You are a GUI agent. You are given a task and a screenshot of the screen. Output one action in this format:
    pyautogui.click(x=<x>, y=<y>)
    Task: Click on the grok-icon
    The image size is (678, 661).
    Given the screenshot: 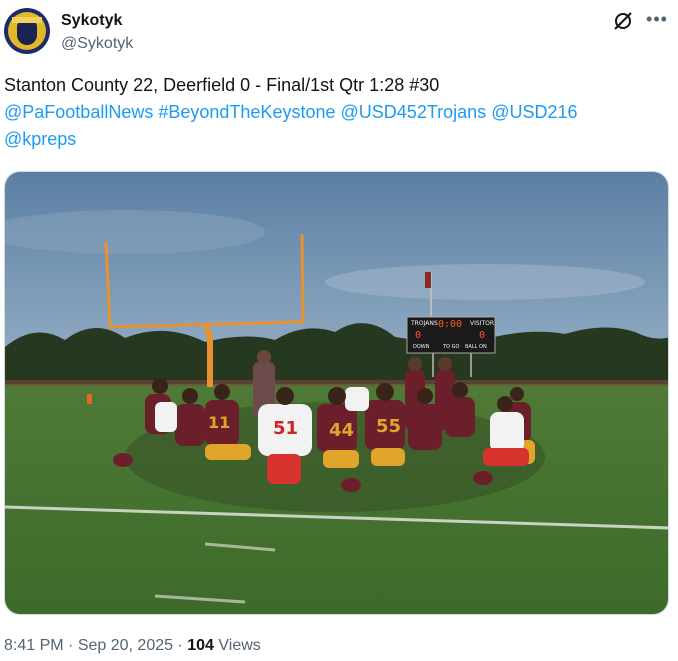 What is the action you would take?
    pyautogui.click(x=623, y=21)
    